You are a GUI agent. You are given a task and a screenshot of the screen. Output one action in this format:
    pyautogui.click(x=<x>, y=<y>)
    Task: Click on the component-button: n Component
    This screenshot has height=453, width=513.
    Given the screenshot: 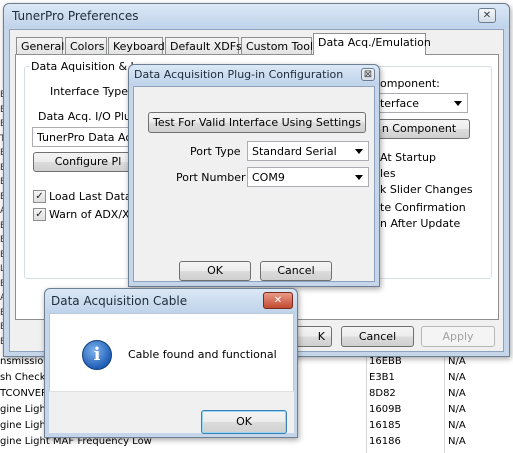 What is the action you would take?
    pyautogui.click(x=419, y=129)
    